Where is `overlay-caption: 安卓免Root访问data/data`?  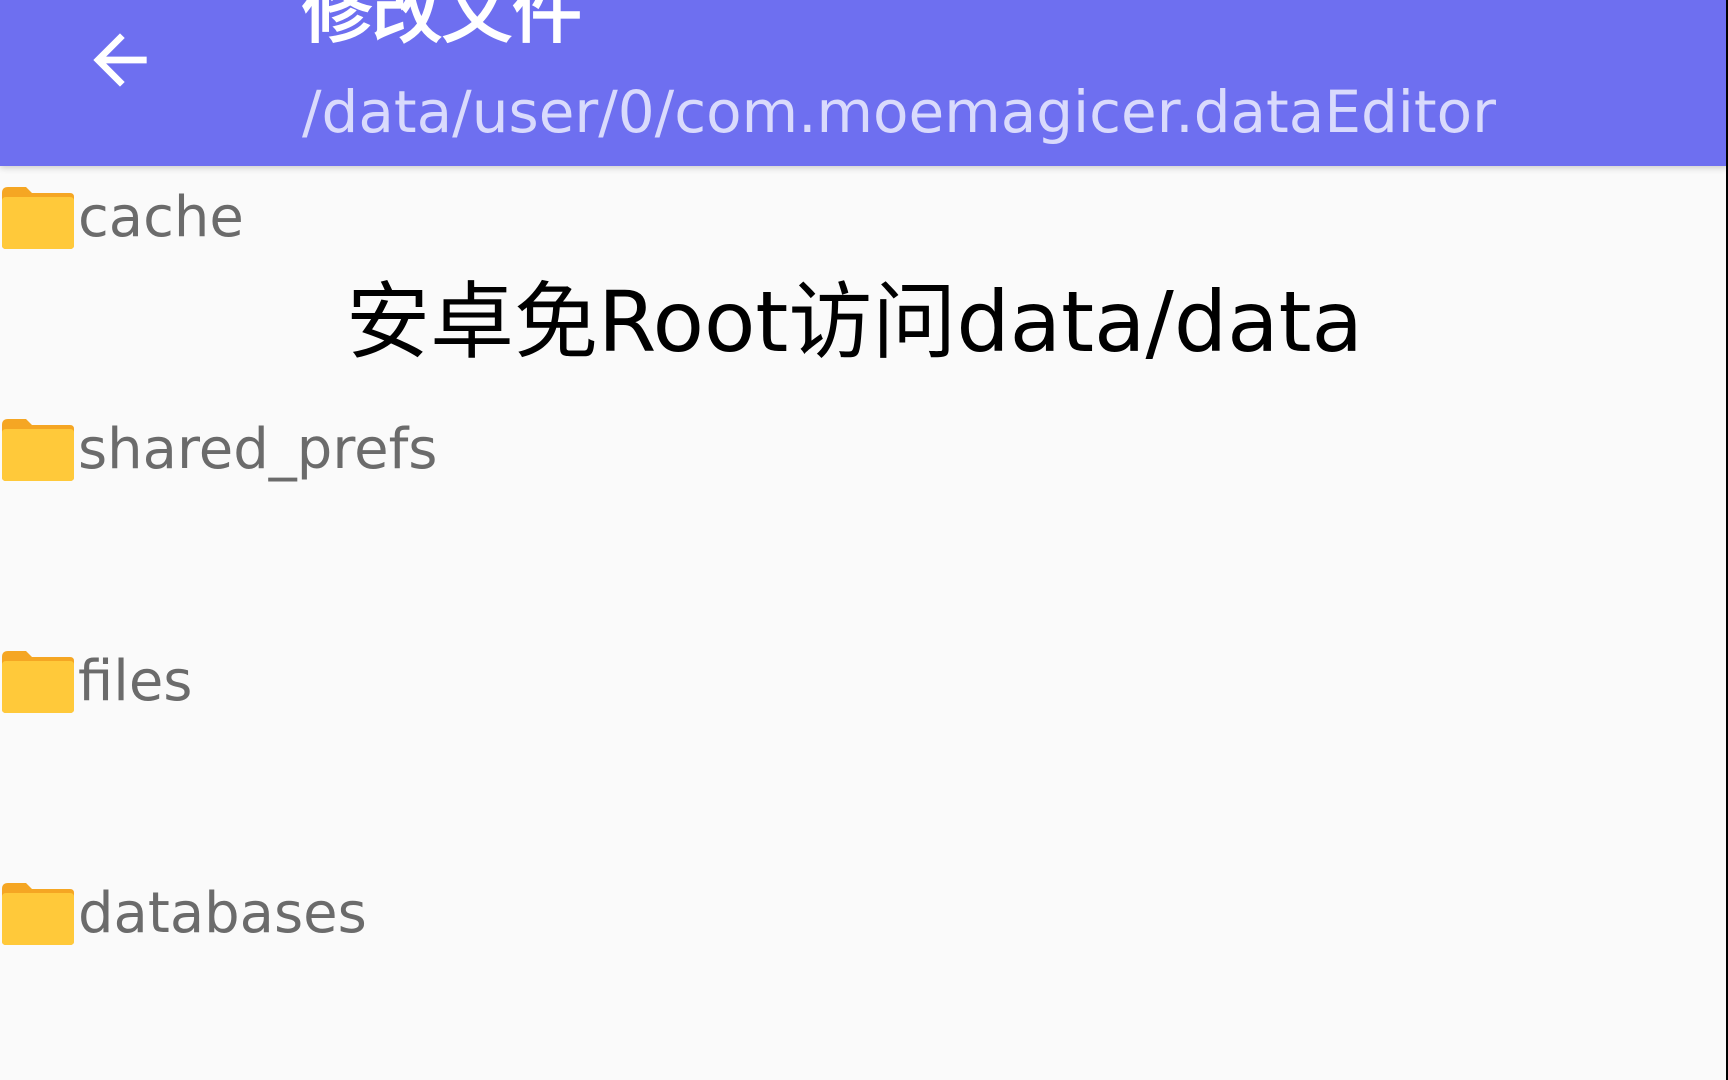 overlay-caption: 安卓免Root访问data/data is located at coordinates (855, 322).